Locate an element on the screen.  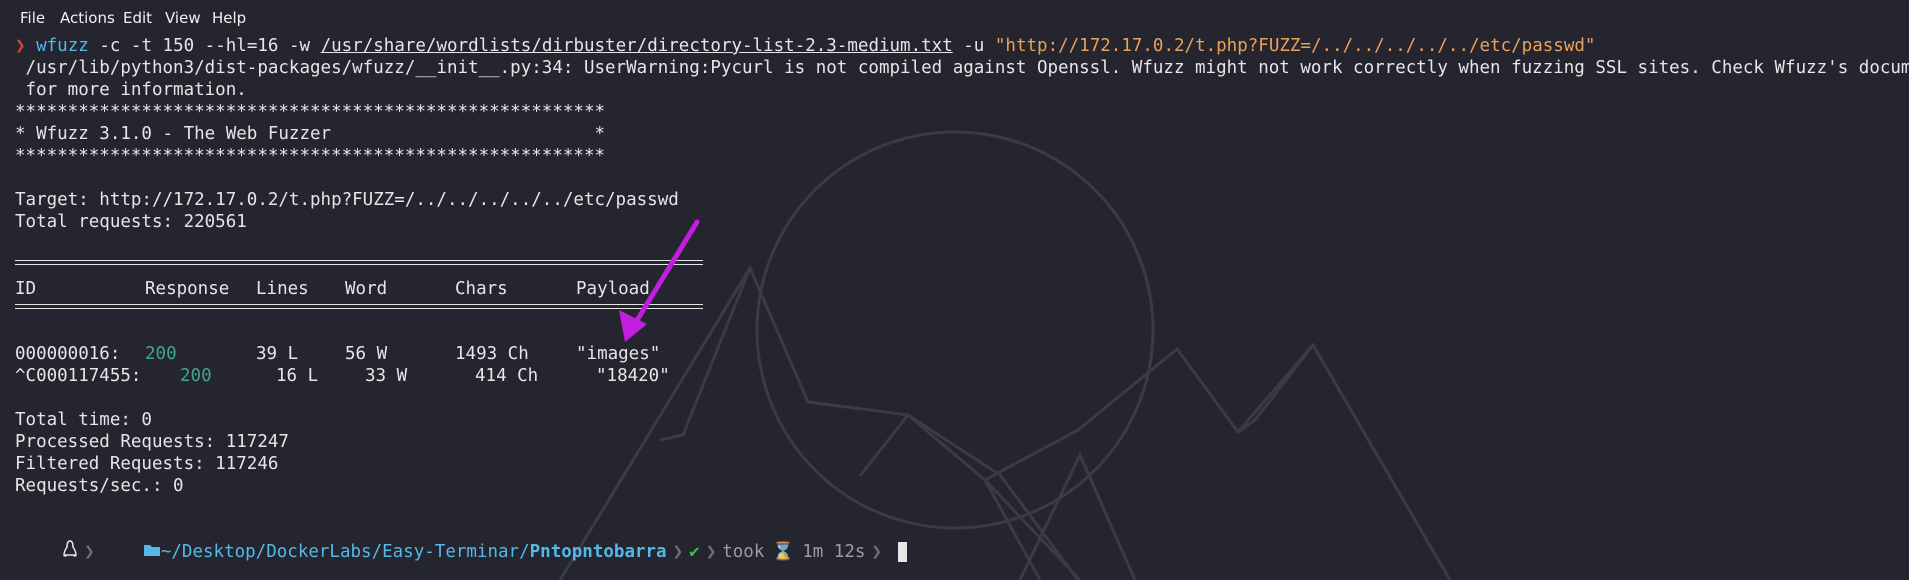
check-icon: ✔ is located at coordinates (694, 552).